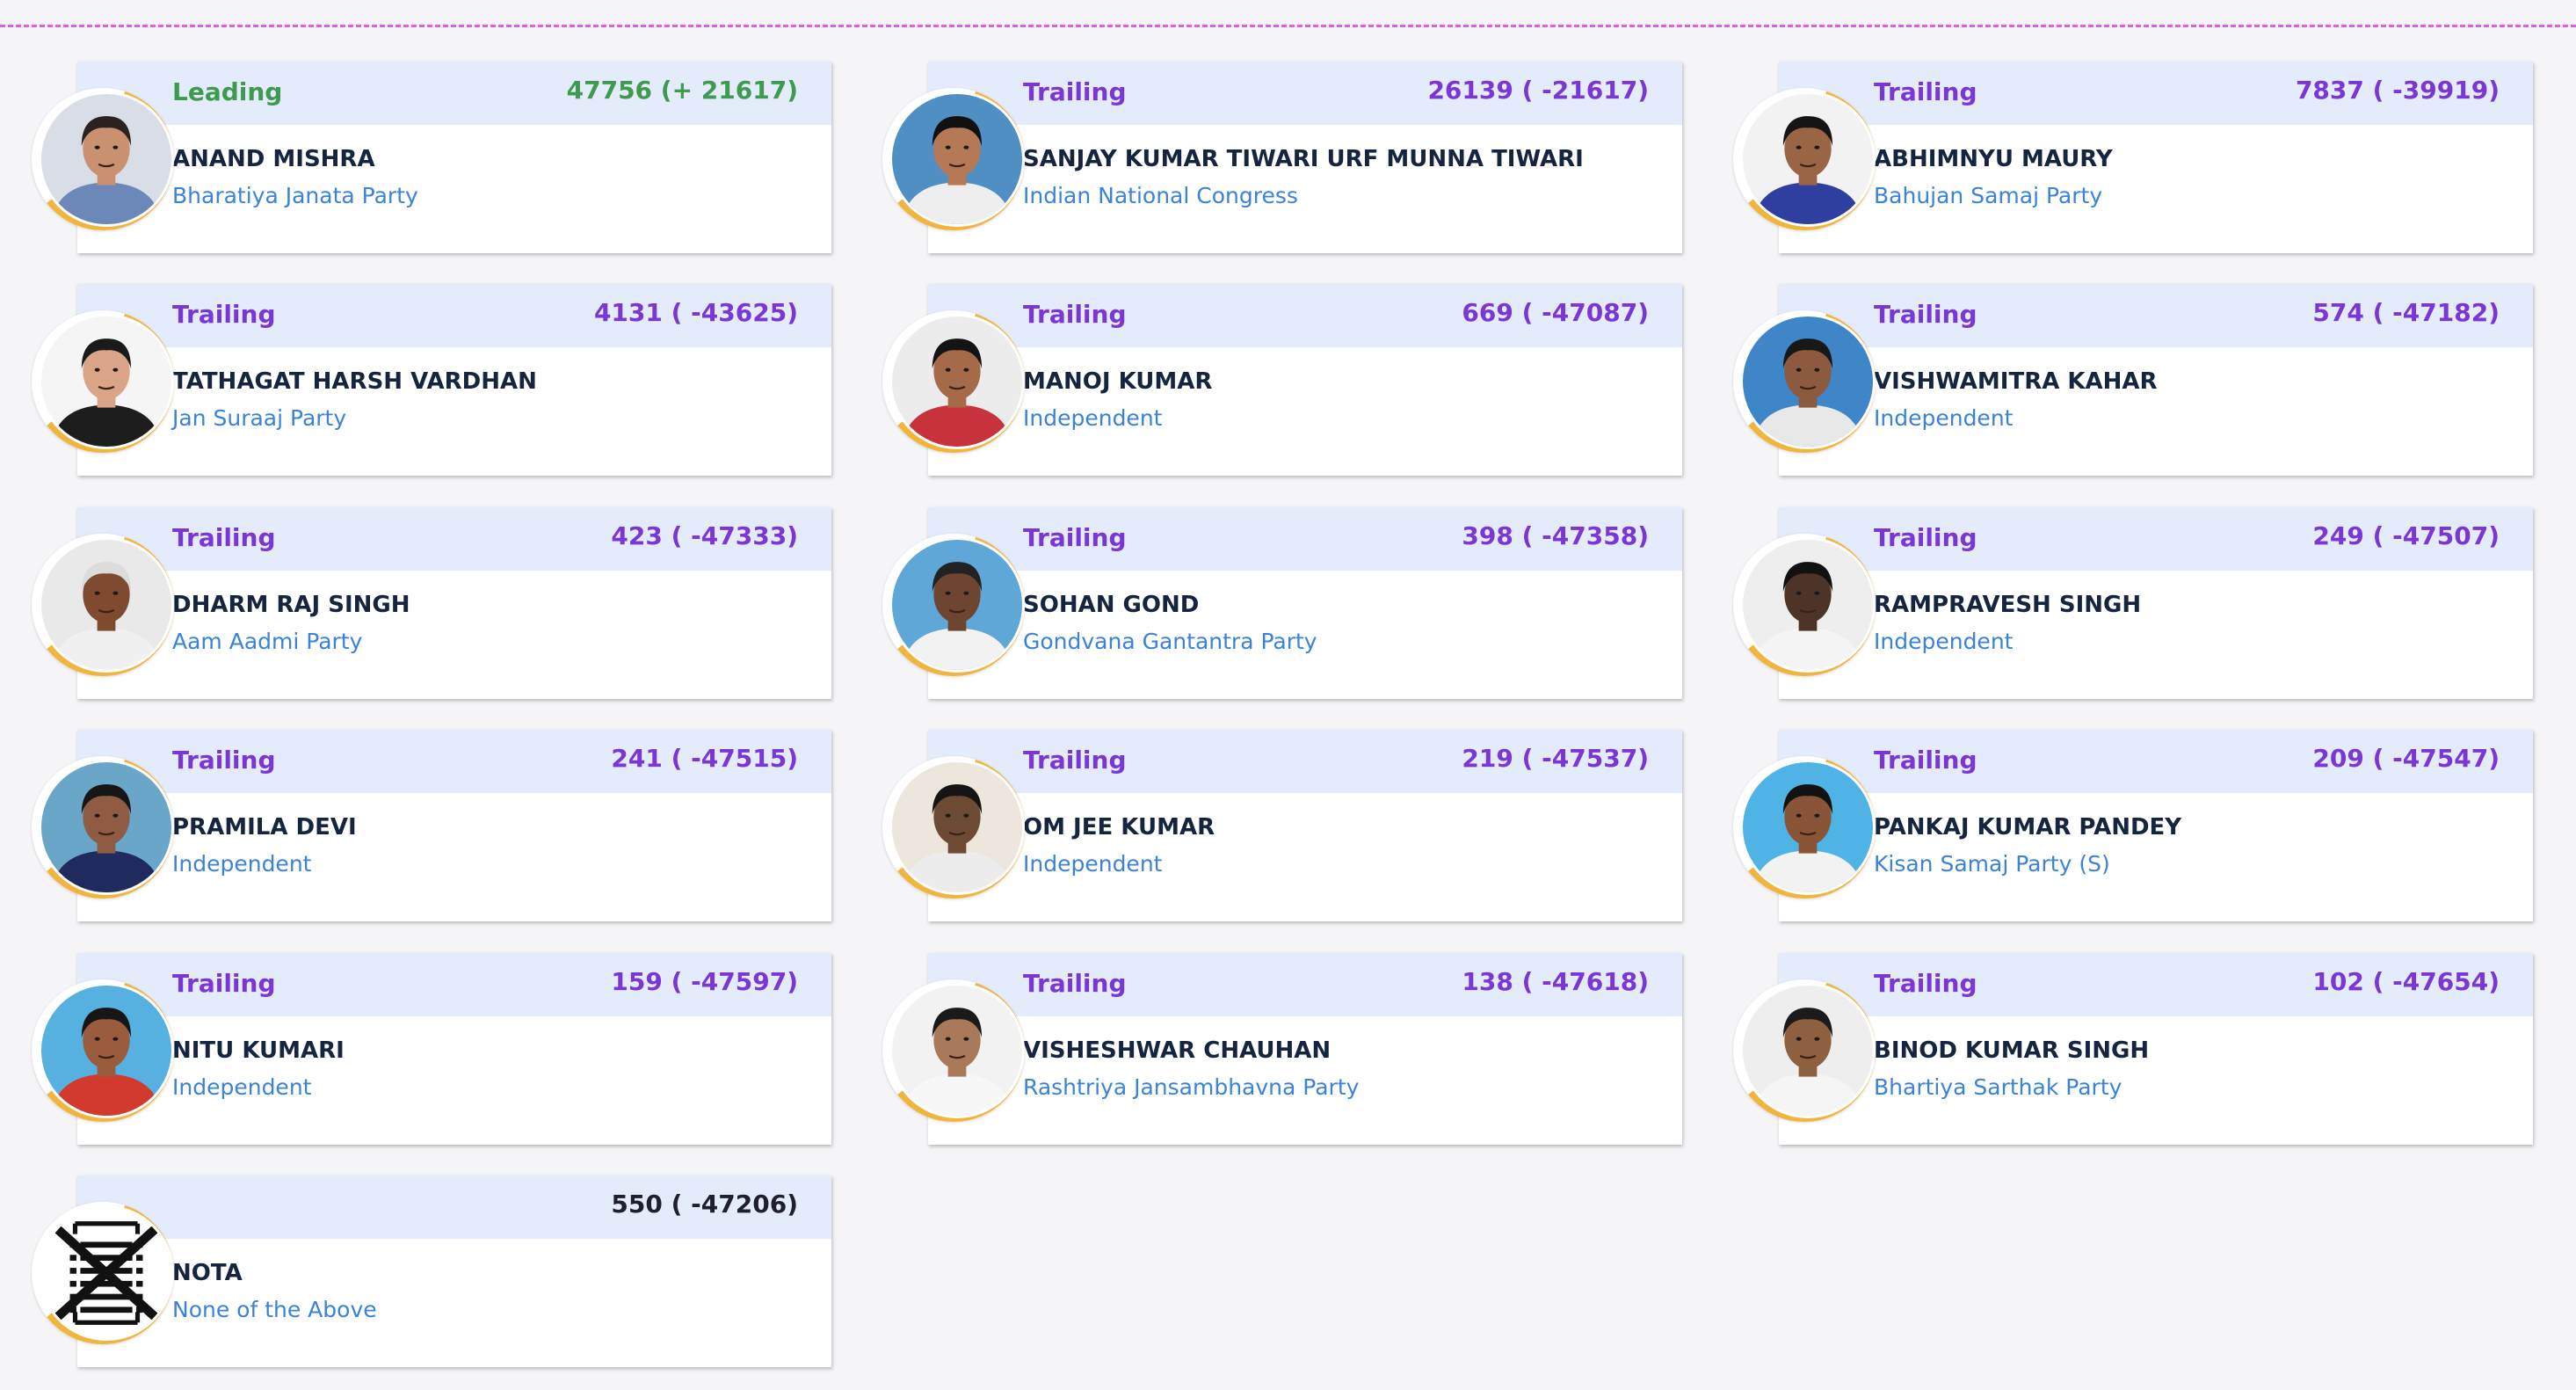 This screenshot has height=1390, width=2576. I want to click on candidate-name: NITU KUMARI, so click(258, 1050).